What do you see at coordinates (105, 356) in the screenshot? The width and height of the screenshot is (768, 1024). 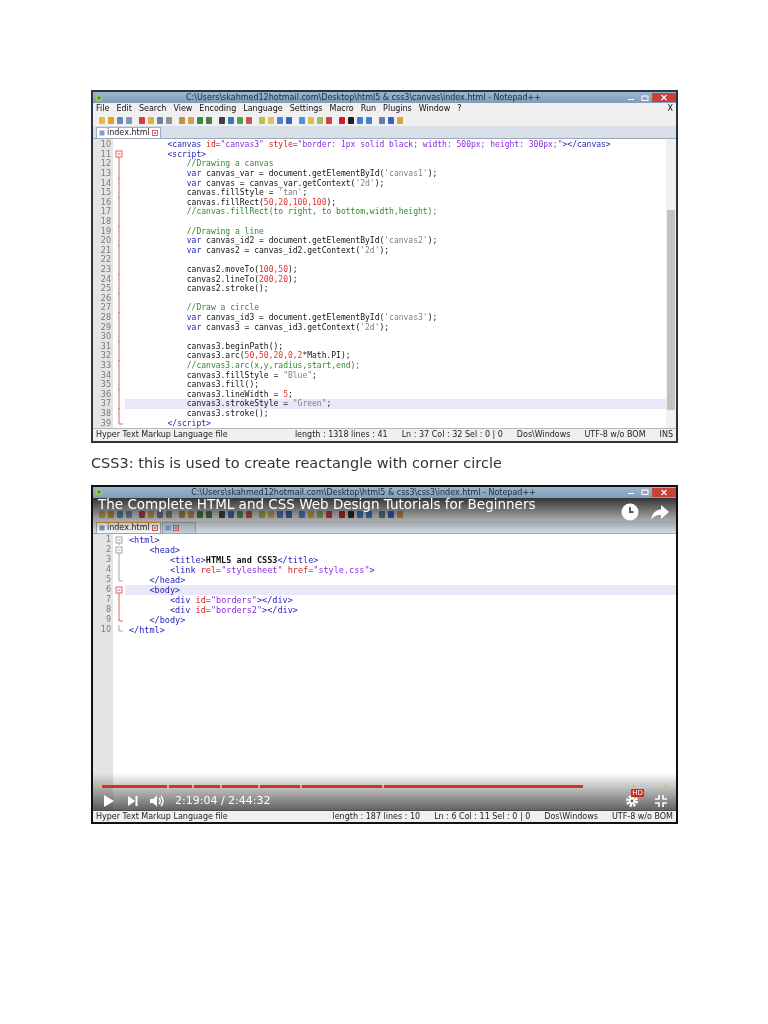 I see `line-number: 32` at bounding box center [105, 356].